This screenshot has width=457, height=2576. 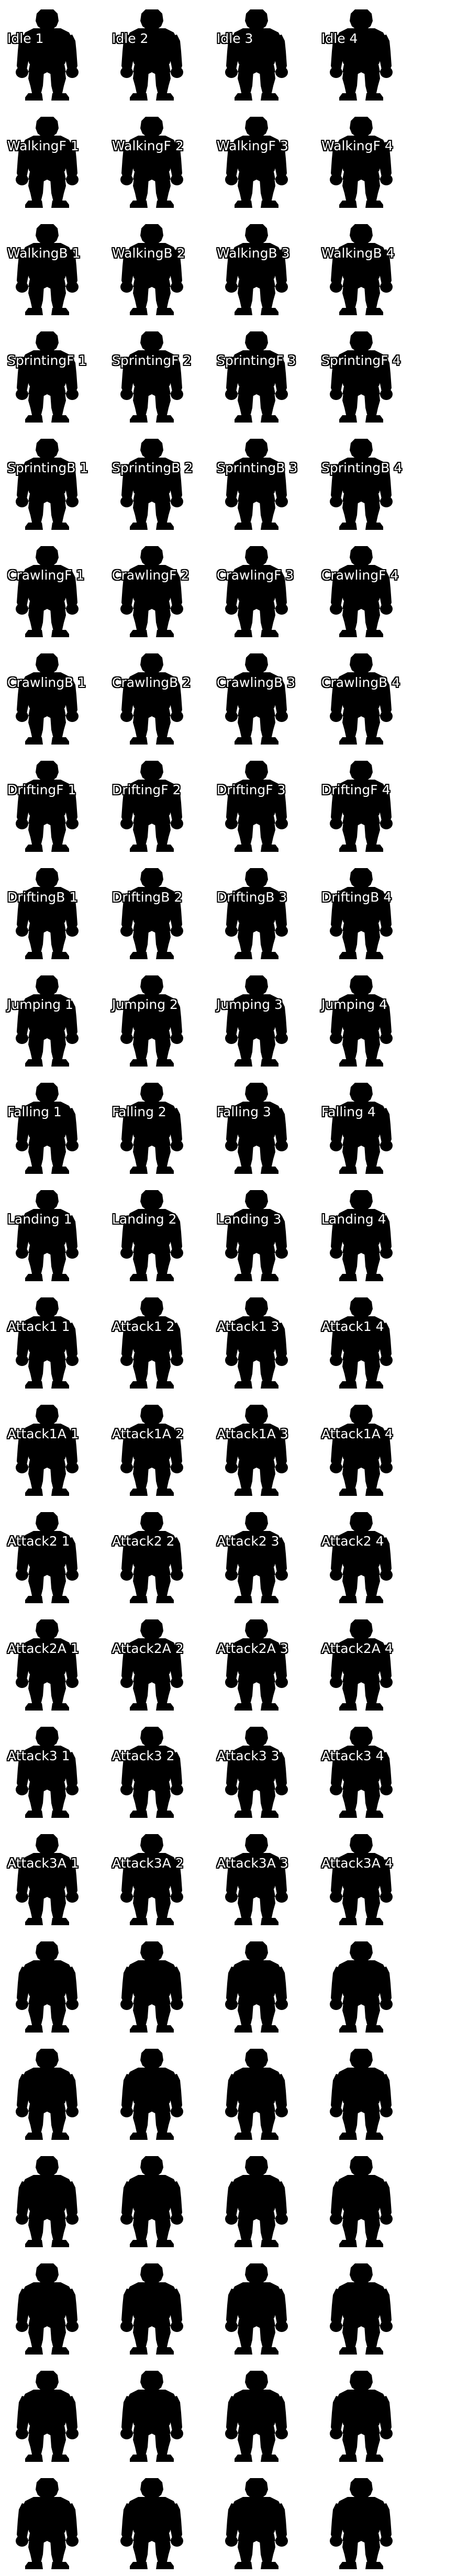 I want to click on sprite-frame: Attack3 1, so click(x=53, y=1771).